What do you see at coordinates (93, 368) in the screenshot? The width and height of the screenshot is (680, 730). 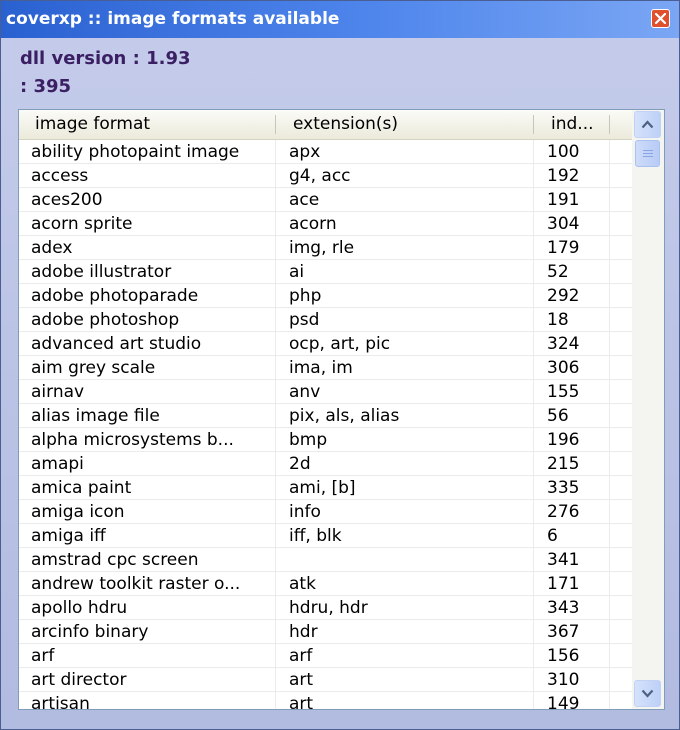 I see `format-cell: aim grey scale` at bounding box center [93, 368].